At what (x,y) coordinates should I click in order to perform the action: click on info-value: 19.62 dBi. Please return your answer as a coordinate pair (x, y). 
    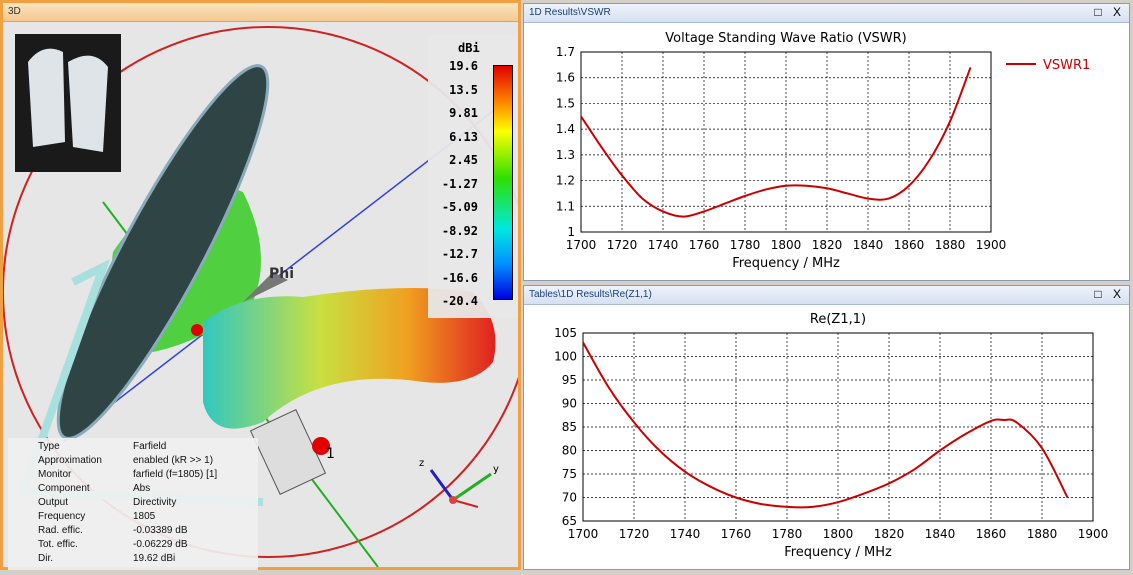
    Looking at the image, I should click on (154, 558).